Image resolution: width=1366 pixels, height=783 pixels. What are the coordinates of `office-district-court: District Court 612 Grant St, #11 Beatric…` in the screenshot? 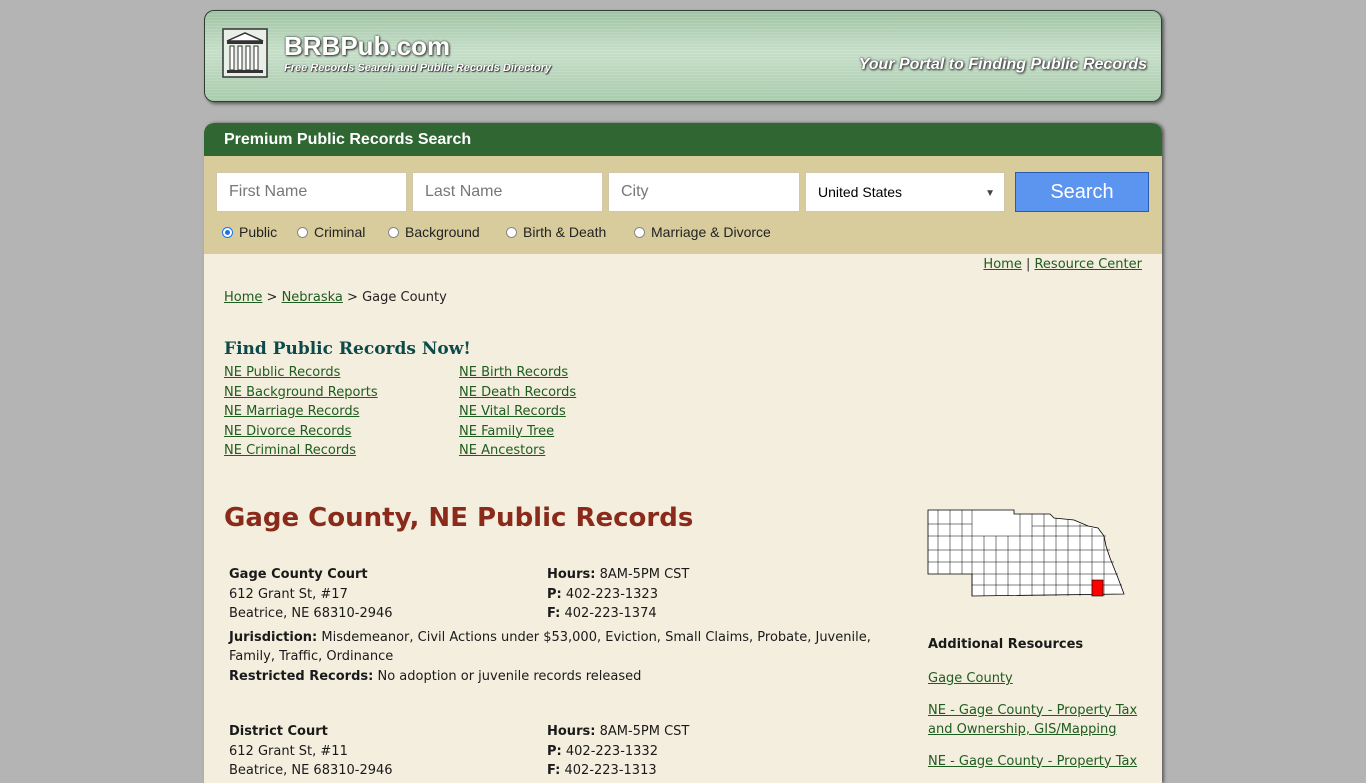 It's located at (559, 751).